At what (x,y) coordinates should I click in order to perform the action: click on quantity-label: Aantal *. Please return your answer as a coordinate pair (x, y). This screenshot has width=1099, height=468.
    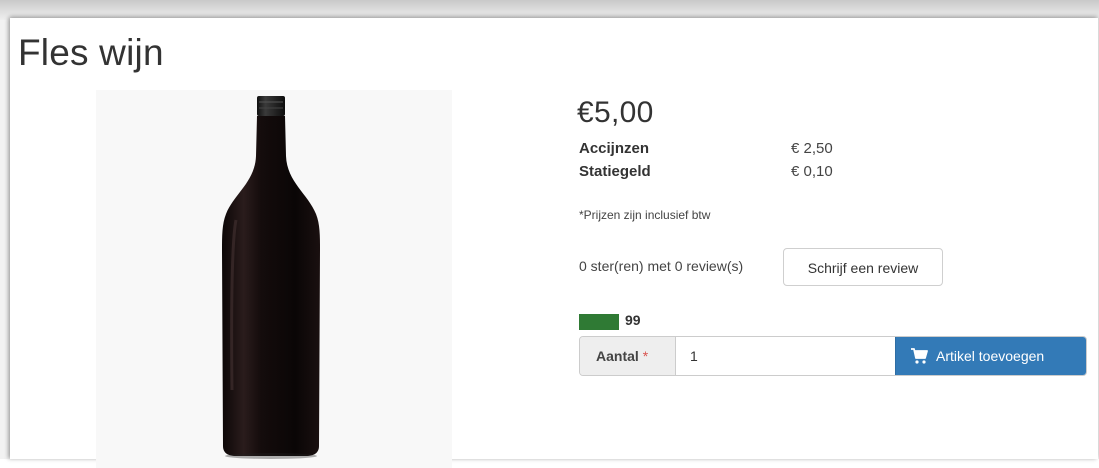
    Looking at the image, I should click on (628, 356).